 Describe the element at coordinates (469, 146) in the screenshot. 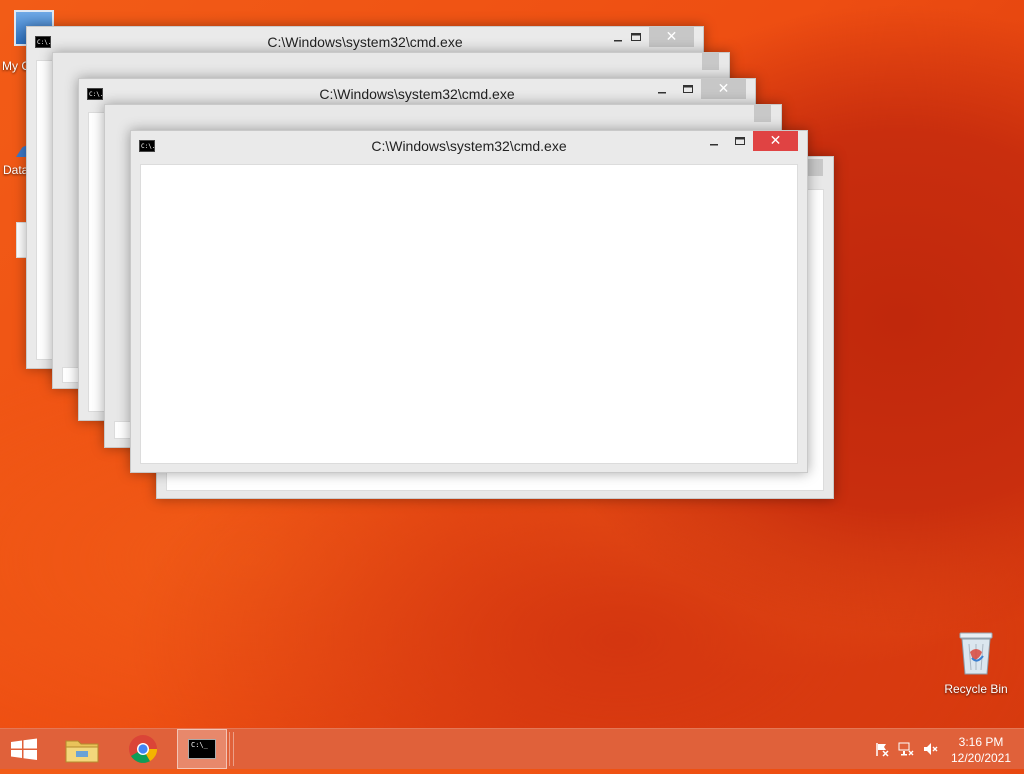

I see `window-3-titlebar: C:\. C:\Windows\system32\cmd.exe ✕` at that location.